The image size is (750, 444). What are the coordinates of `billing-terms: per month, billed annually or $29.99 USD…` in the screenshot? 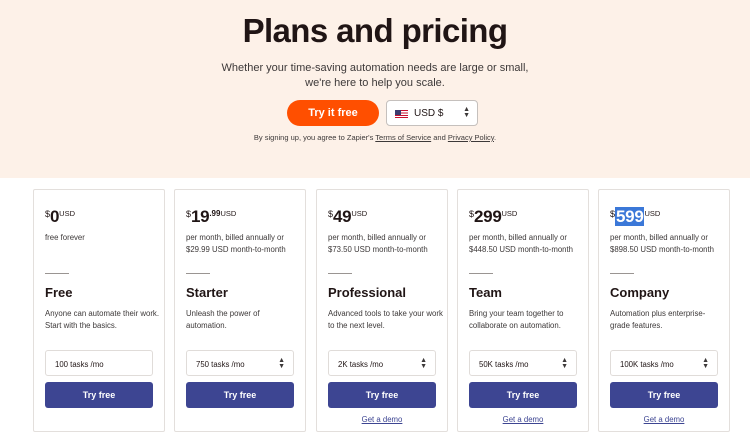 It's located at (236, 243).